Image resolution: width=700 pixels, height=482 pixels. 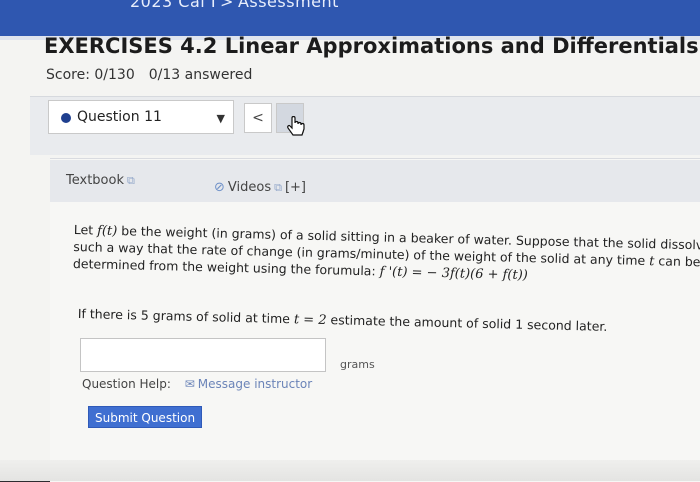 I want to click on chevron-left-icon: <, so click(x=258, y=118).